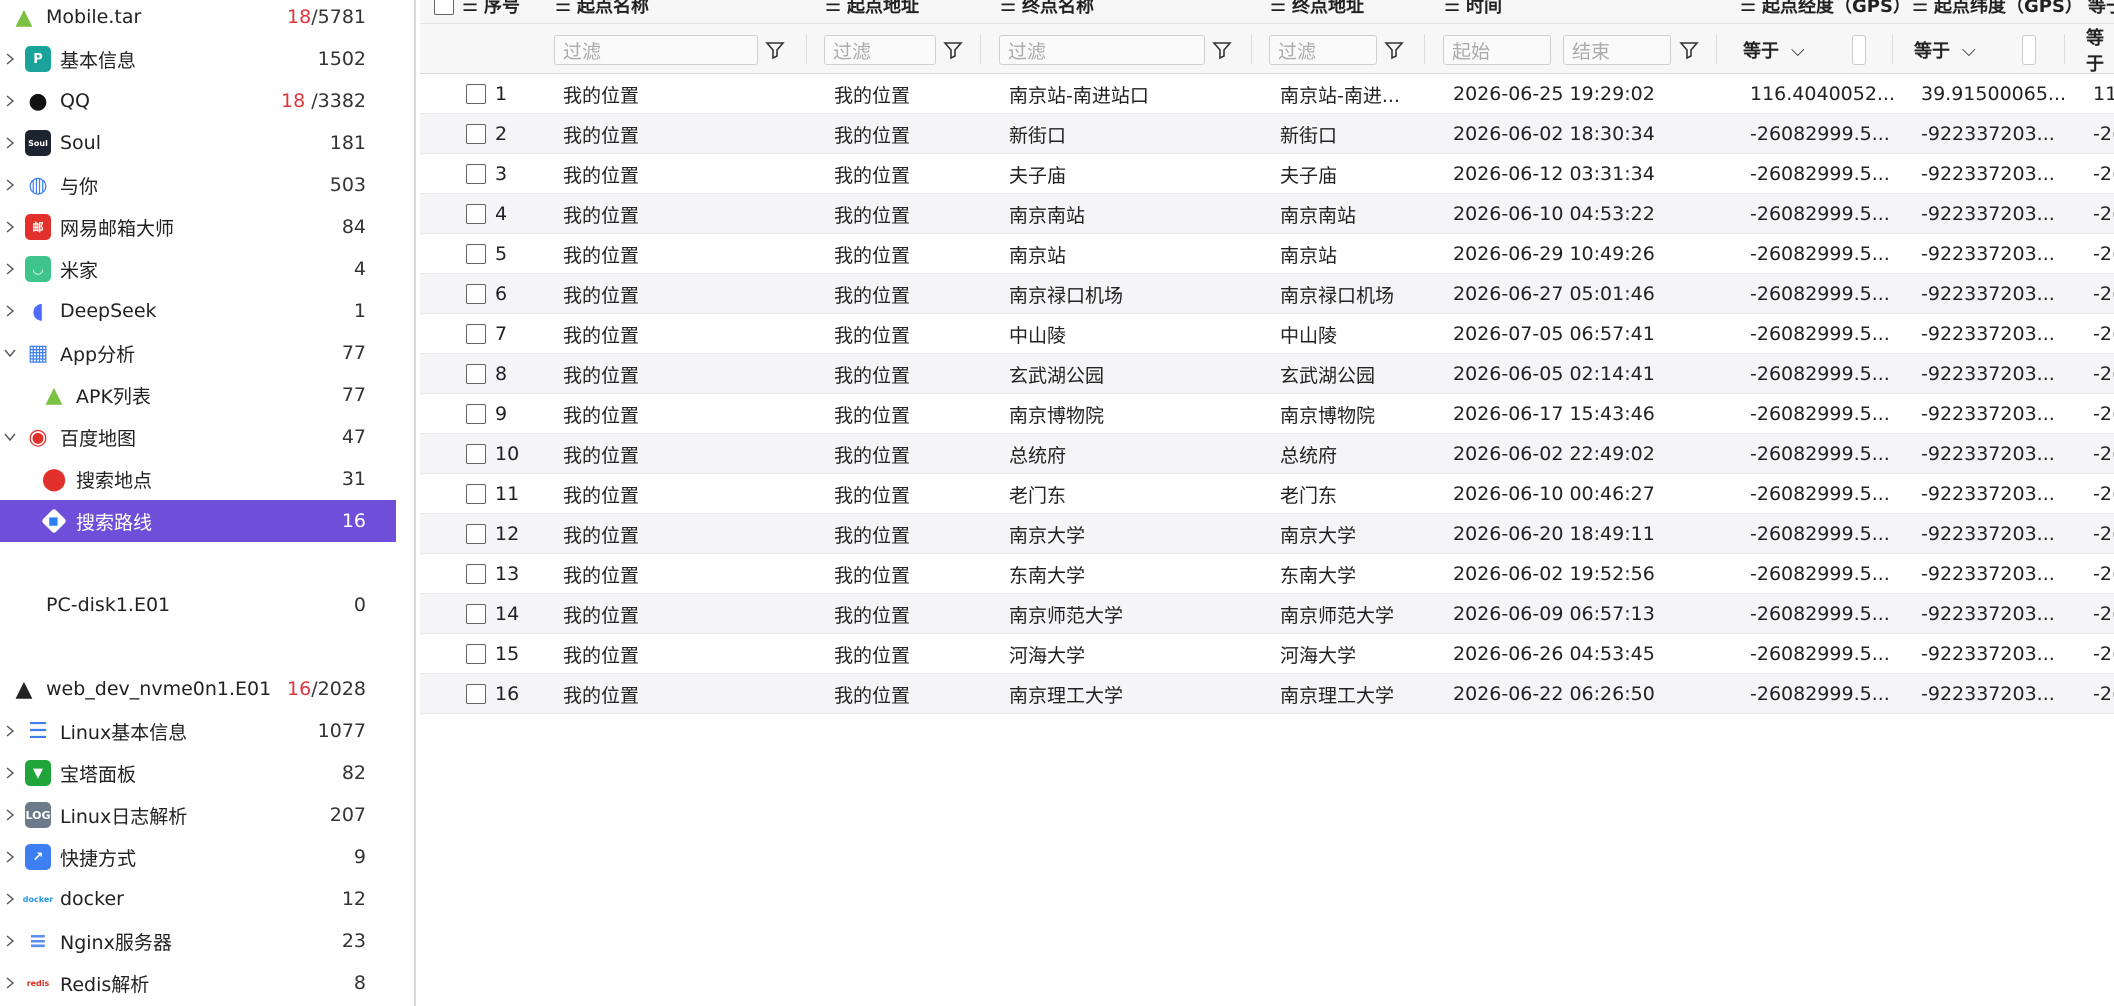 The width and height of the screenshot is (2114, 1006). I want to click on col-header-end-name: ☰ 终点名称, so click(1047, 12).